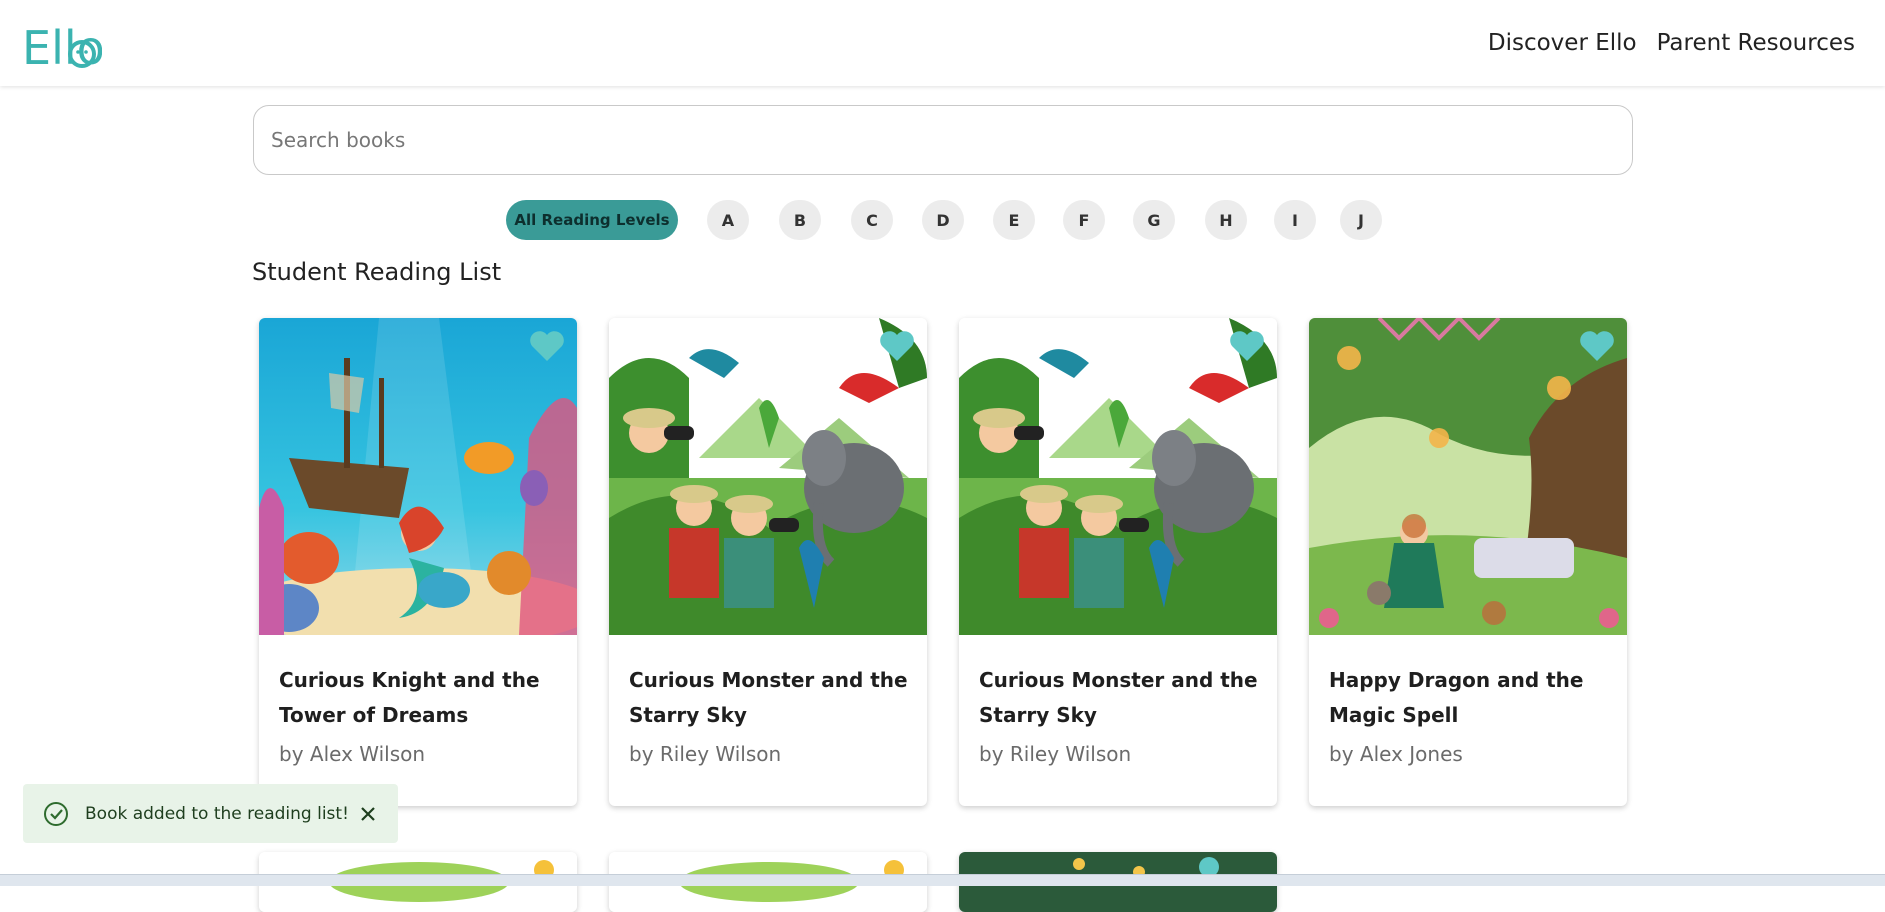  I want to click on level-filter-j: J, so click(1361, 220).